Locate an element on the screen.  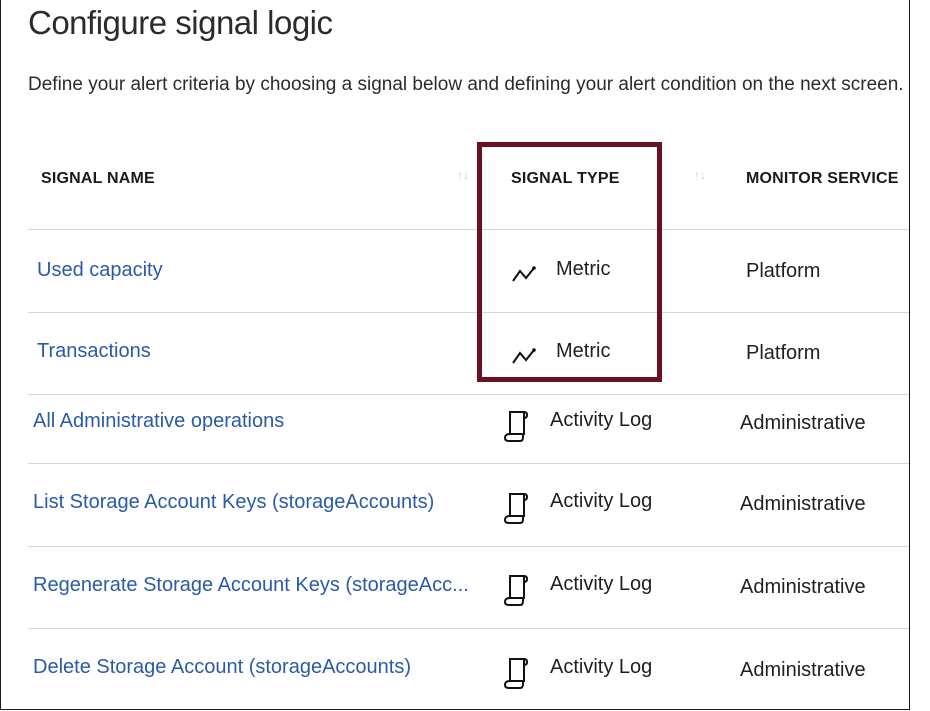
signal-name-link: Transactions is located at coordinates (94, 351).